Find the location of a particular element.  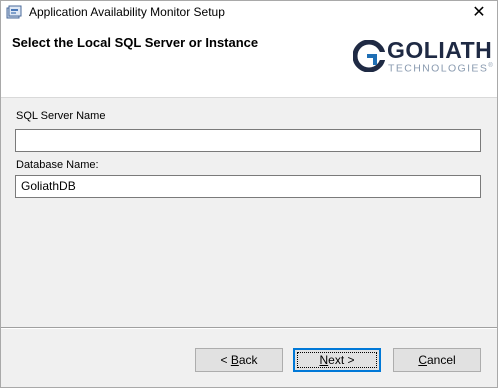

logo-wordmark: GOLIATH is located at coordinates (440, 50).